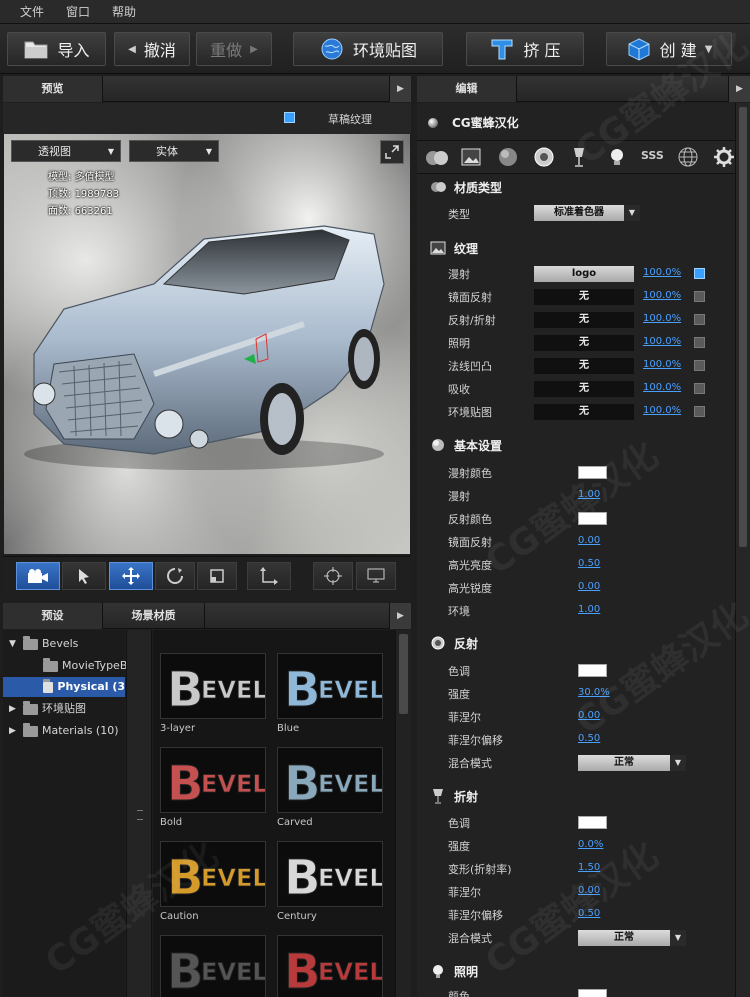 The width and height of the screenshot is (750, 997). I want to click on shader-type-select: 标准着色器, so click(579, 213).